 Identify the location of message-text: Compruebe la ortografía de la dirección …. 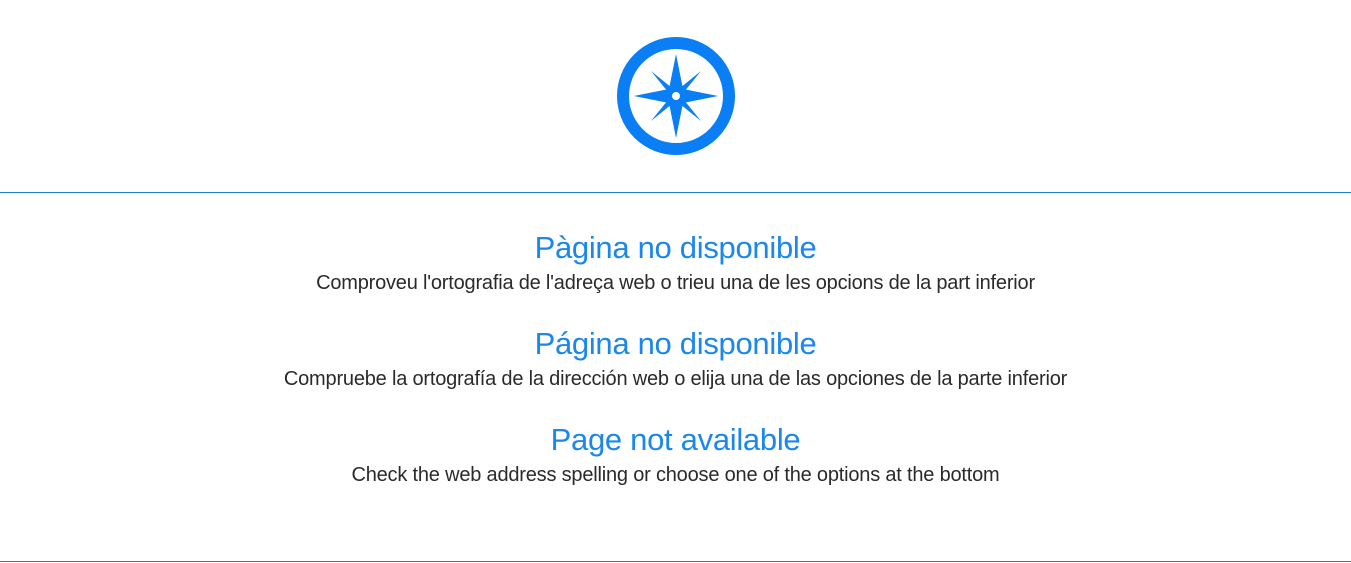
(675, 379).